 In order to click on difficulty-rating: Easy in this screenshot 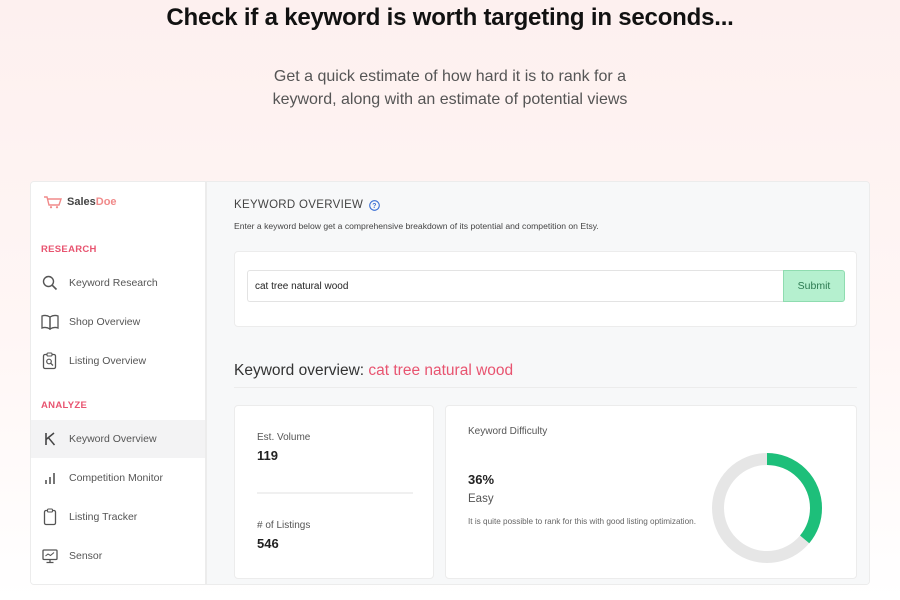, I will do `click(481, 499)`.